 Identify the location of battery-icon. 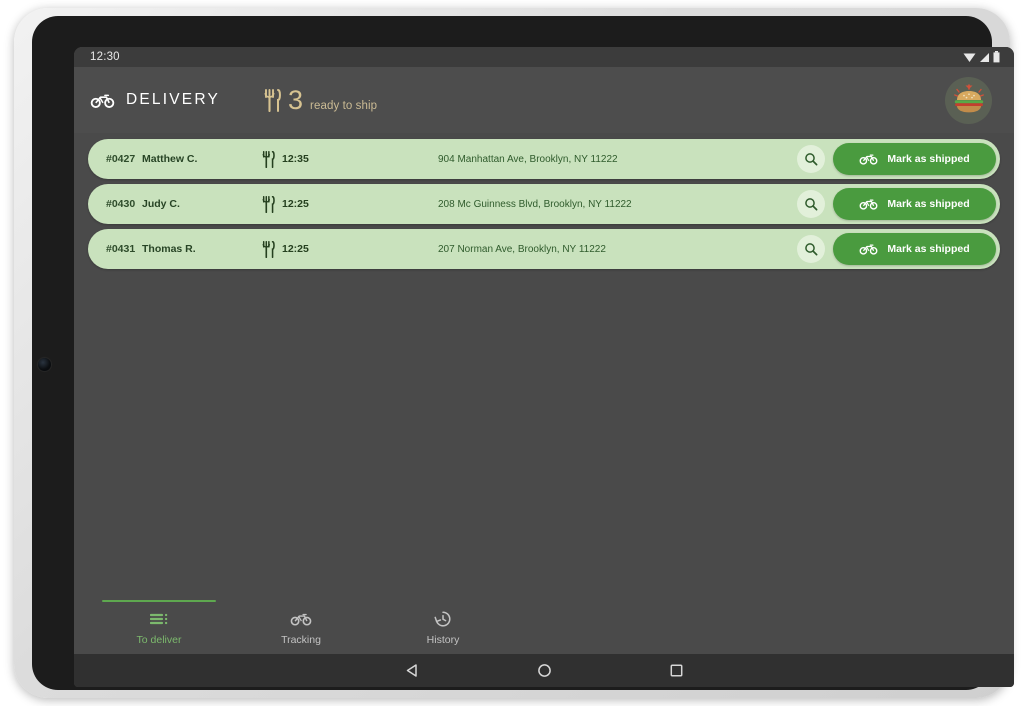
(996, 57).